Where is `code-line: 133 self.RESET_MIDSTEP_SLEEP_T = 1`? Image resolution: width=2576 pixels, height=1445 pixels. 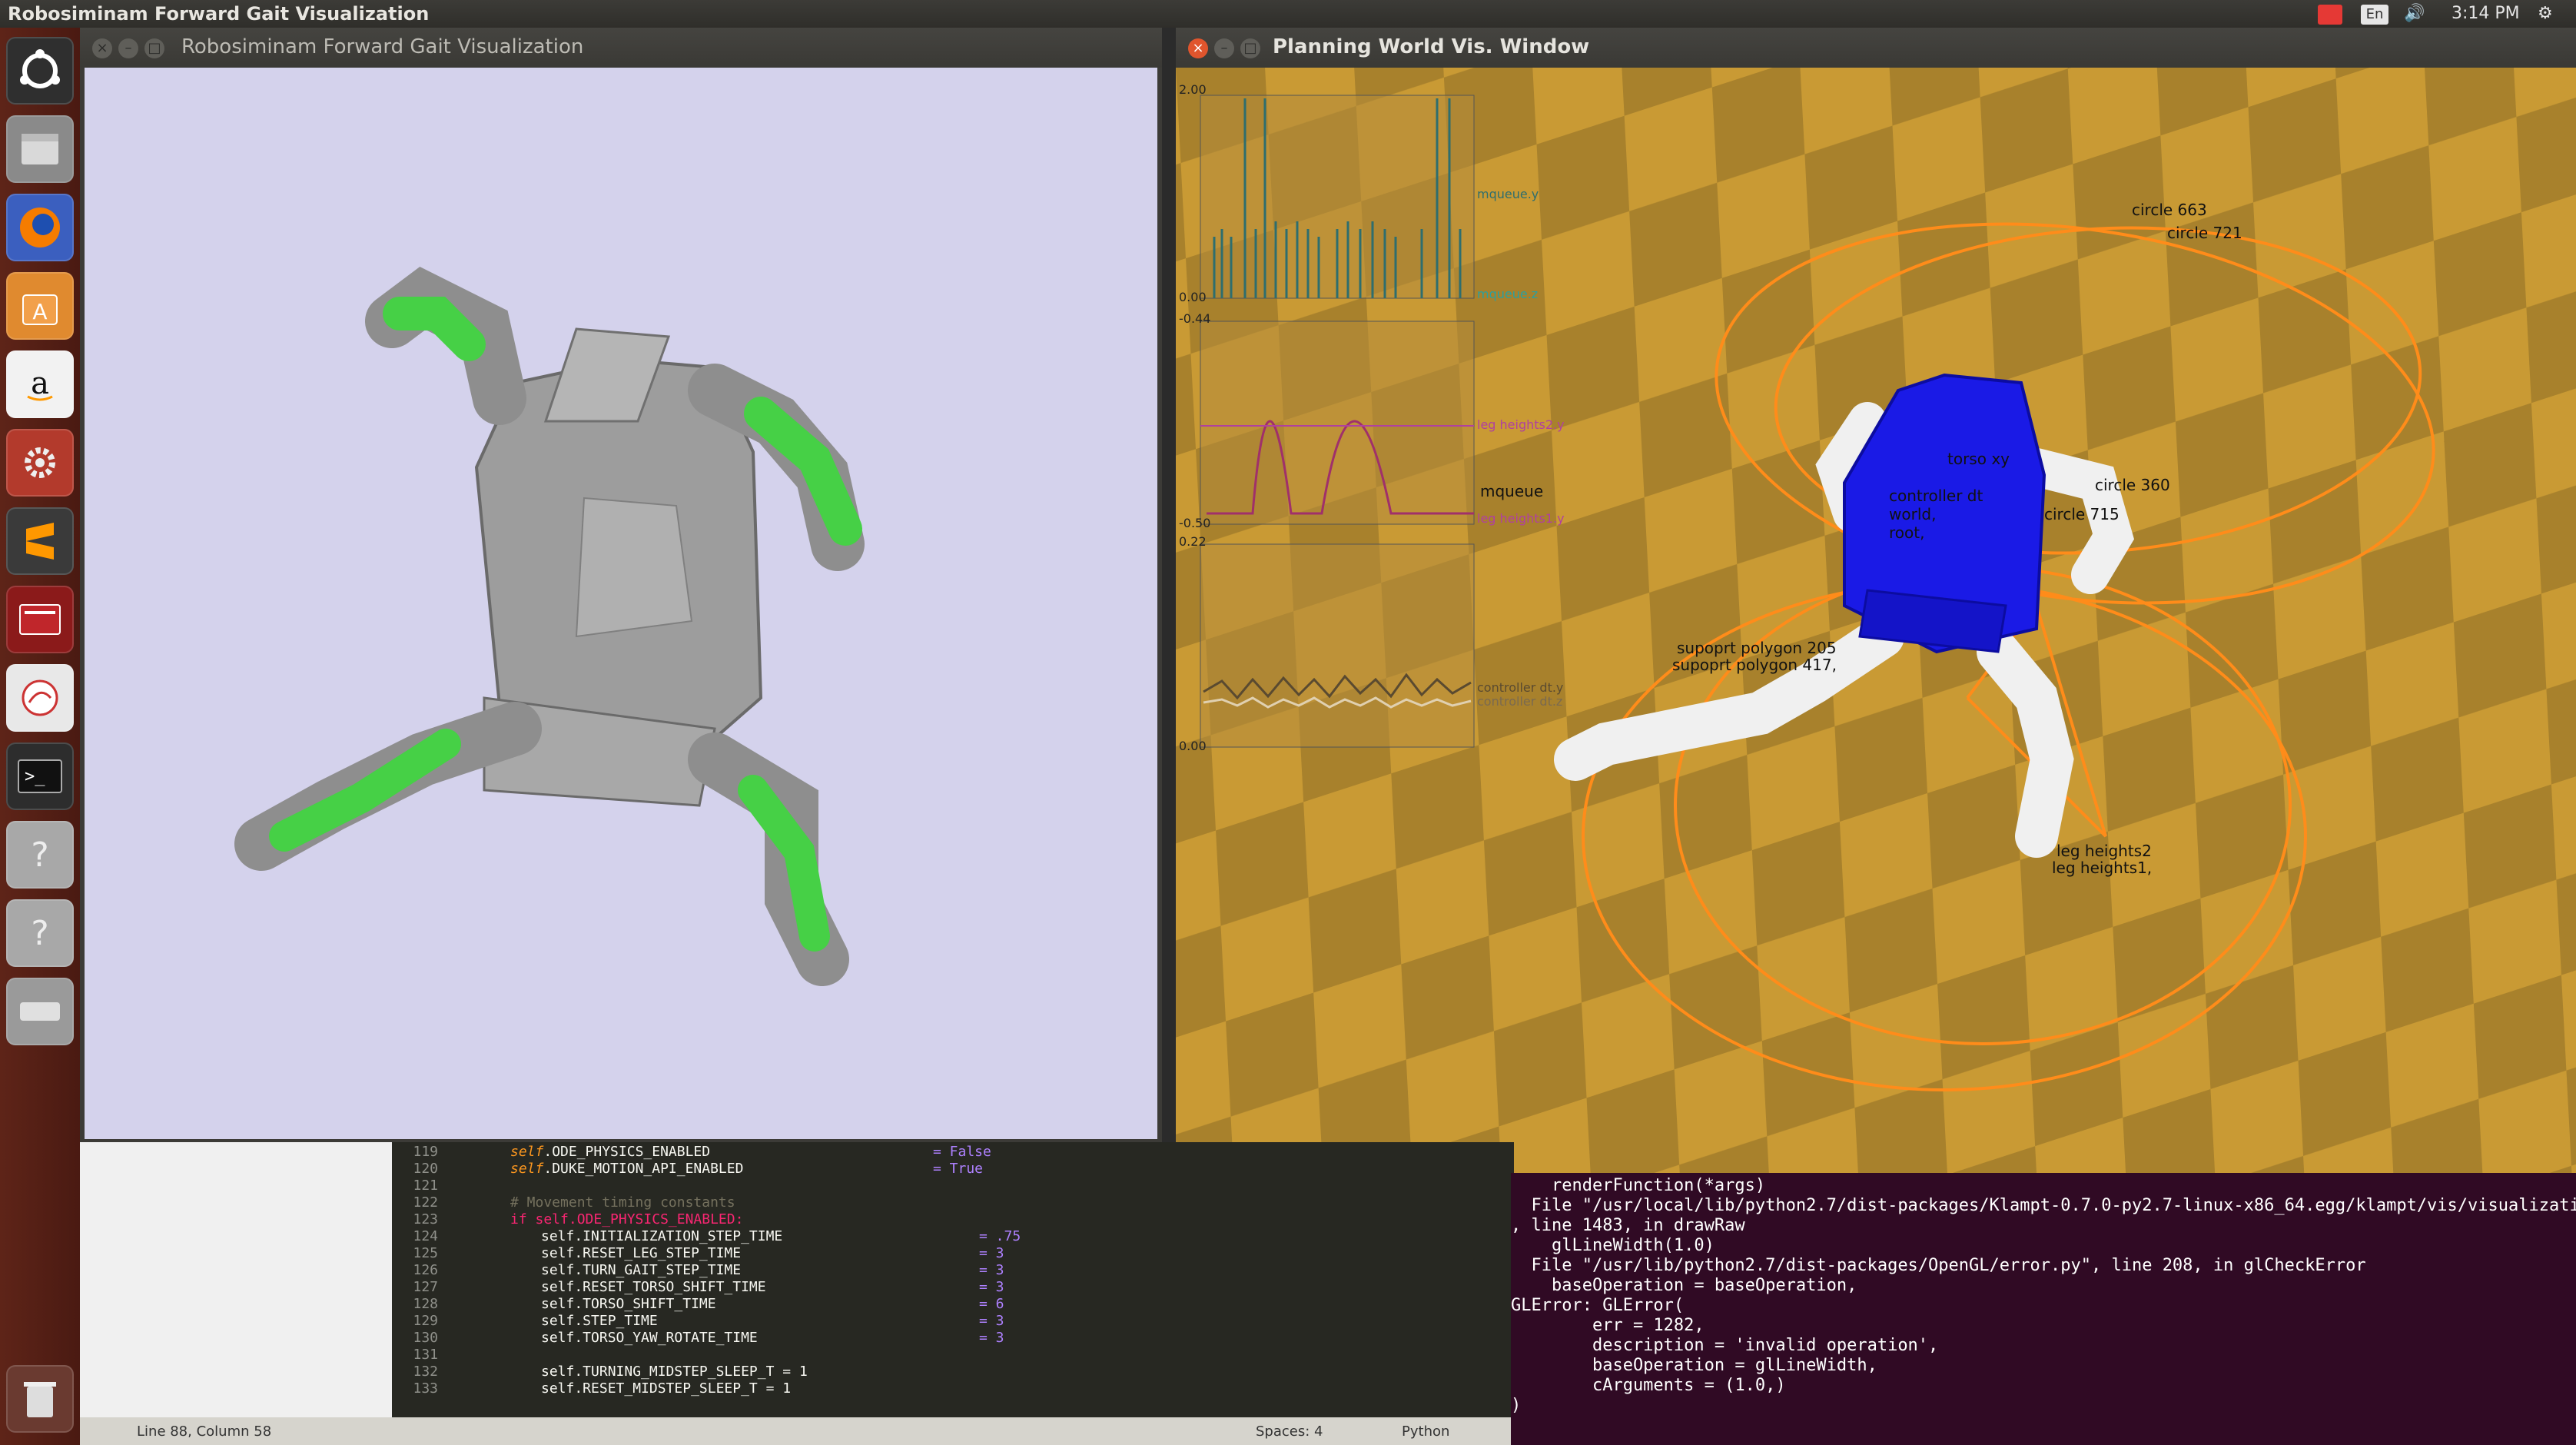 code-line: 133 self.RESET_MIDSTEP_SLEEP_T = 1 is located at coordinates (602, 1388).